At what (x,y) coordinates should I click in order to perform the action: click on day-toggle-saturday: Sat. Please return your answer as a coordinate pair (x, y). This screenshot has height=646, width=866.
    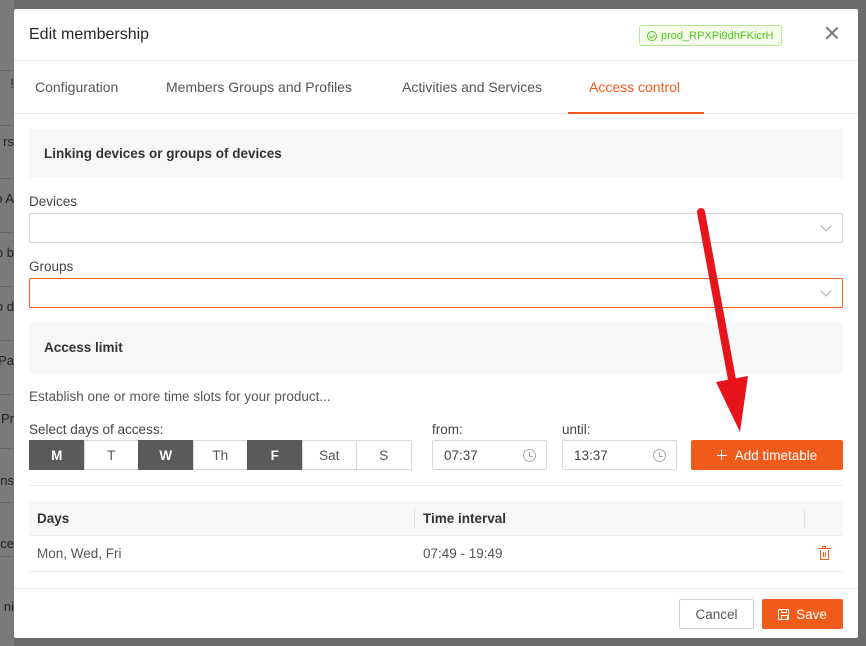
    Looking at the image, I should click on (329, 455).